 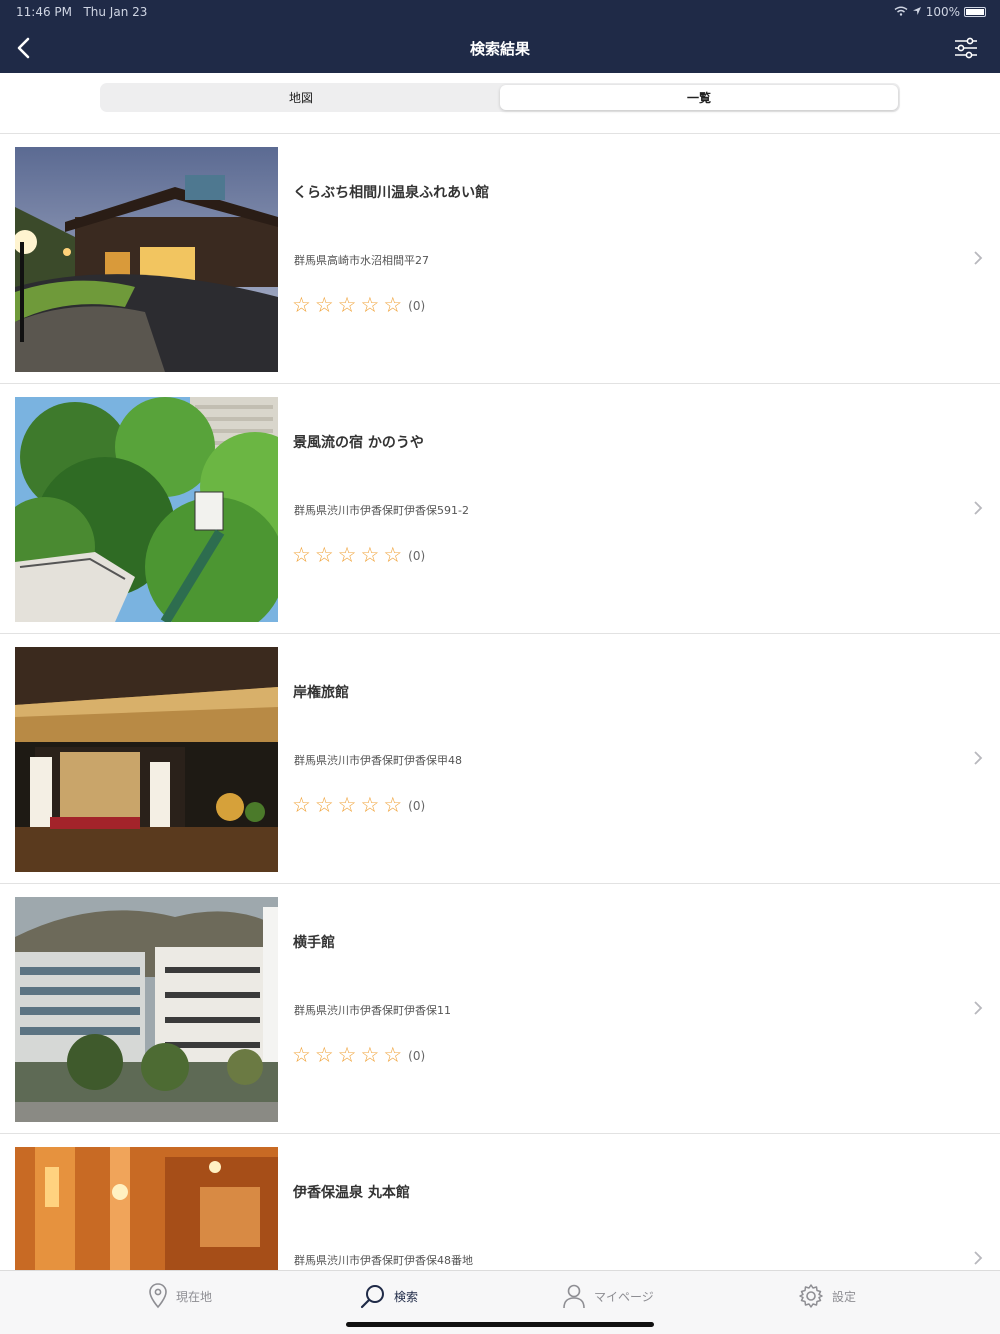 What do you see at coordinates (500, 1302) in the screenshot?
I see `tab-bar: 現在地 検索 マイページ 設定` at bounding box center [500, 1302].